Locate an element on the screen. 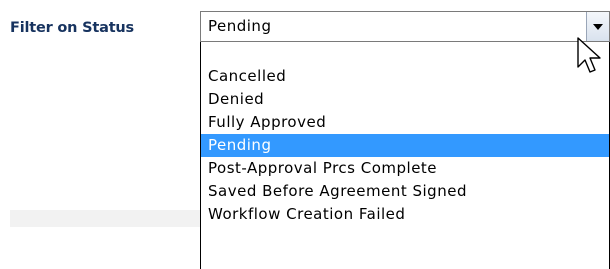 Image resolution: width=610 pixels, height=269 pixels. dropdown-option-post-approval-prcs-complete: Post-Approval Prcs Complete is located at coordinates (405, 168).